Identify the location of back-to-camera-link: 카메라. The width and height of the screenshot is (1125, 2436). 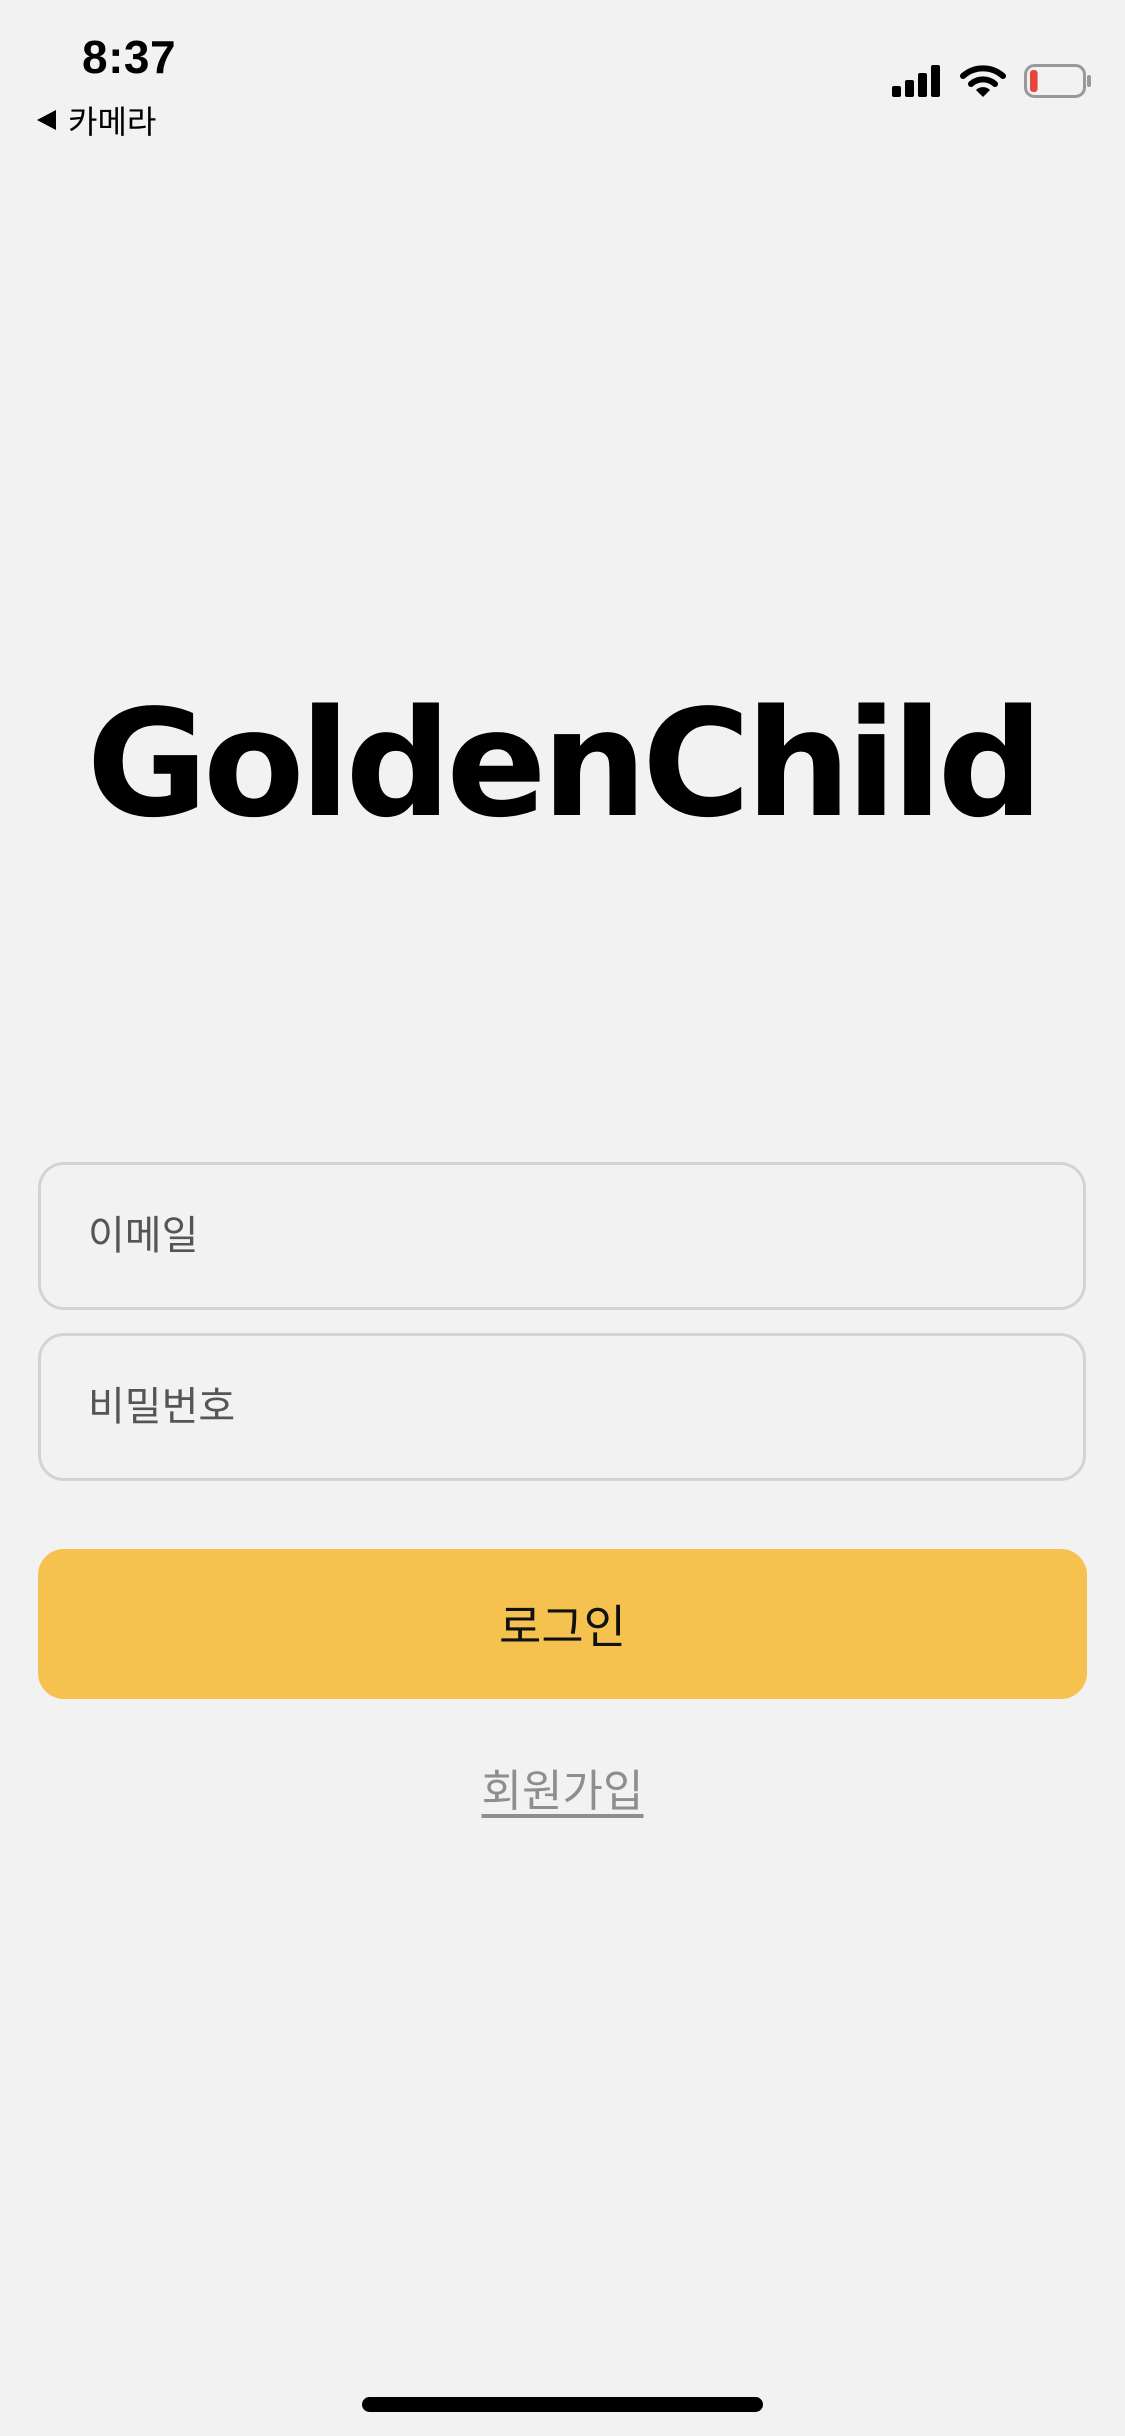
(96, 120).